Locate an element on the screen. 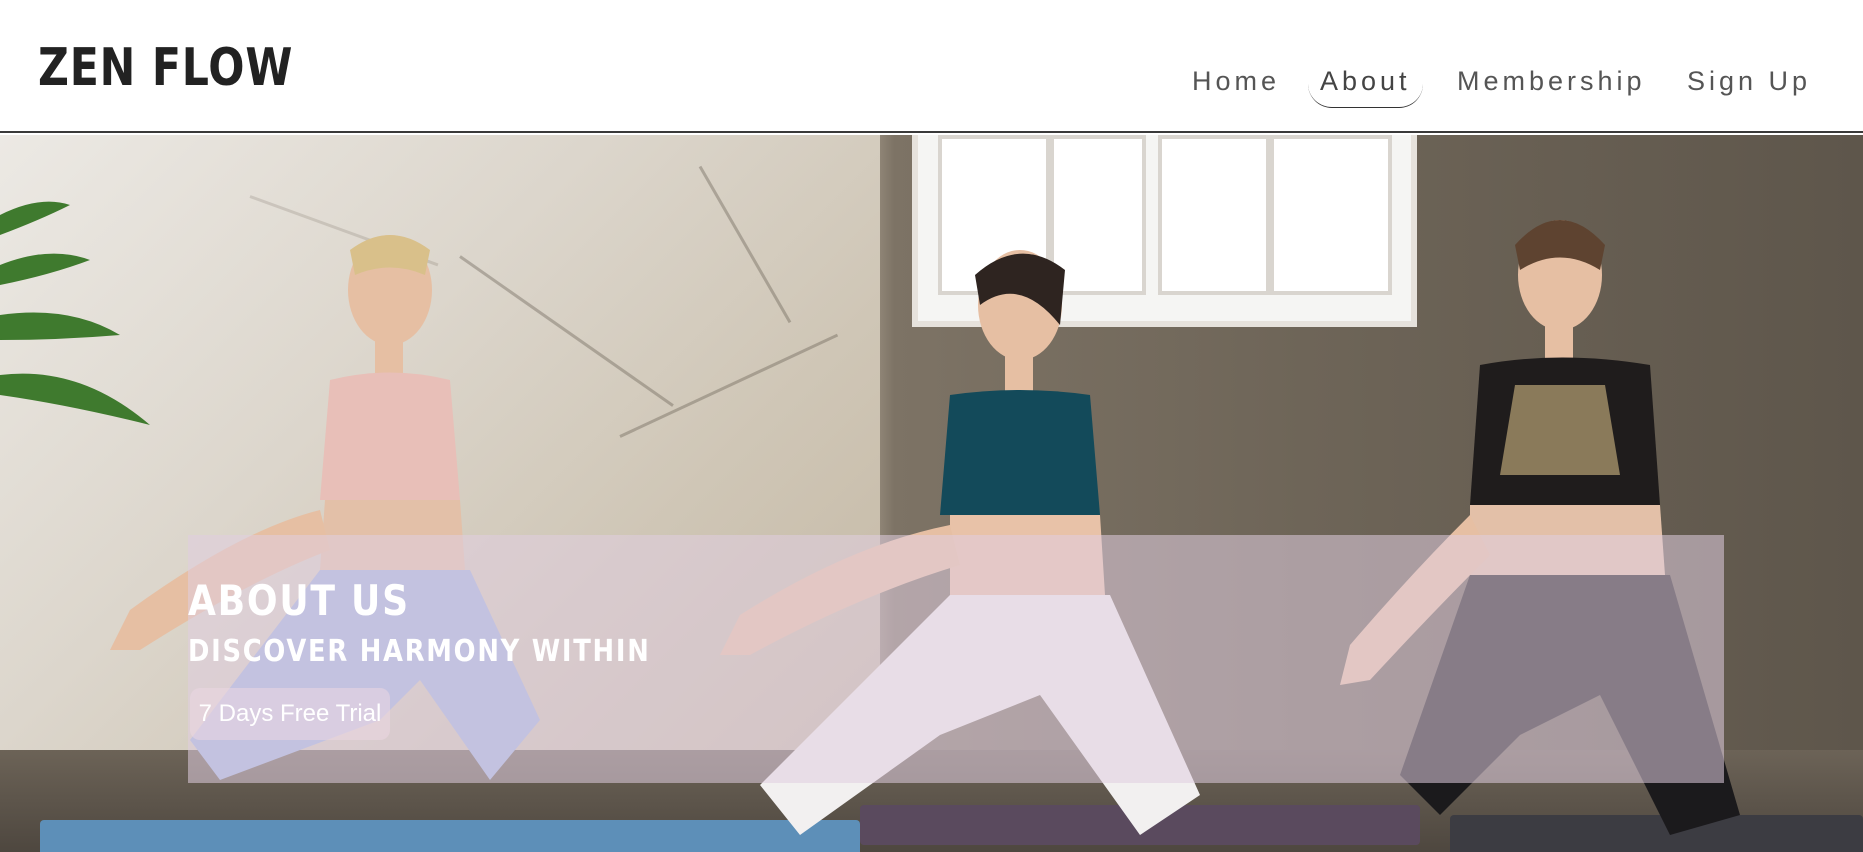 This screenshot has height=852, width=1863. main-nav: Home About Membership Sign Up is located at coordinates (931, 91).